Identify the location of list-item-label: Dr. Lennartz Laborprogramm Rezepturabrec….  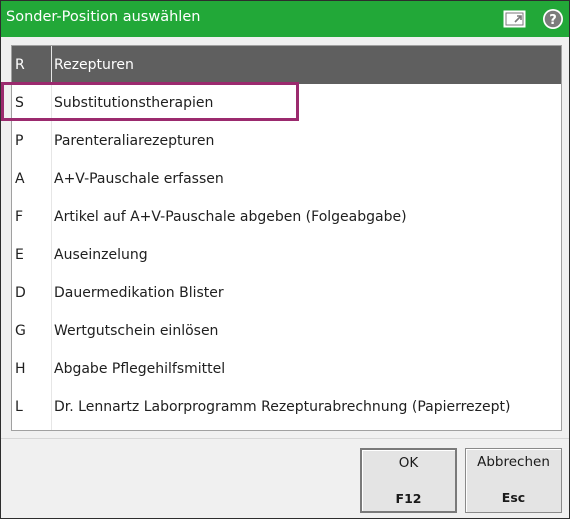
(282, 407).